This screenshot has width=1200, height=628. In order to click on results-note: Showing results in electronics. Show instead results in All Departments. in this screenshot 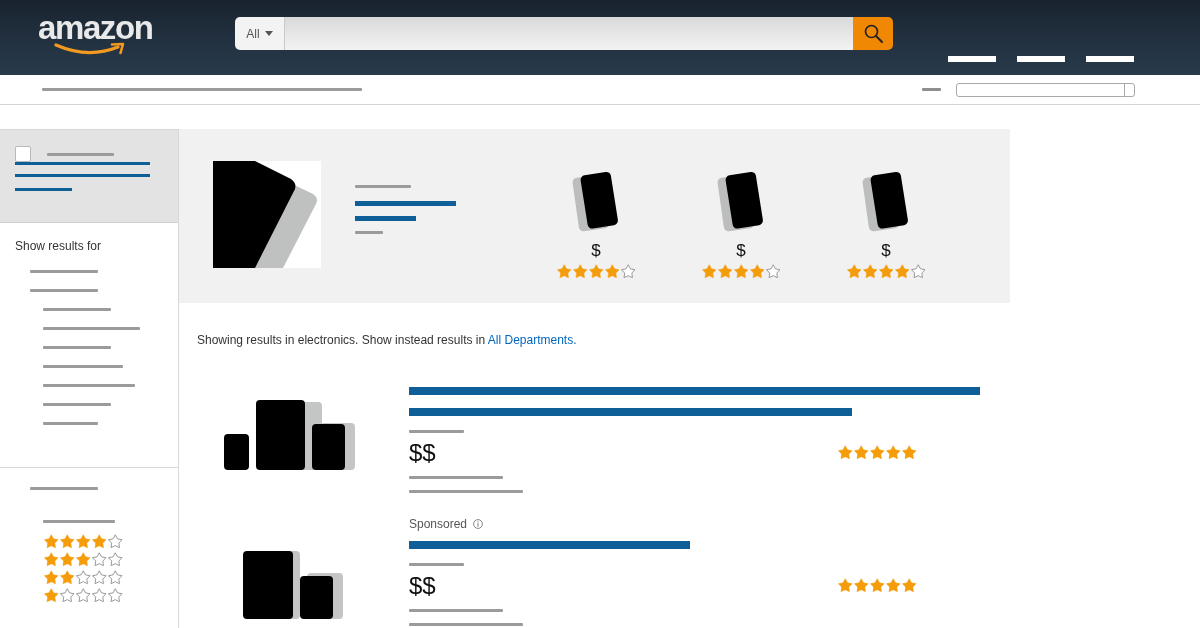, I will do `click(387, 340)`.